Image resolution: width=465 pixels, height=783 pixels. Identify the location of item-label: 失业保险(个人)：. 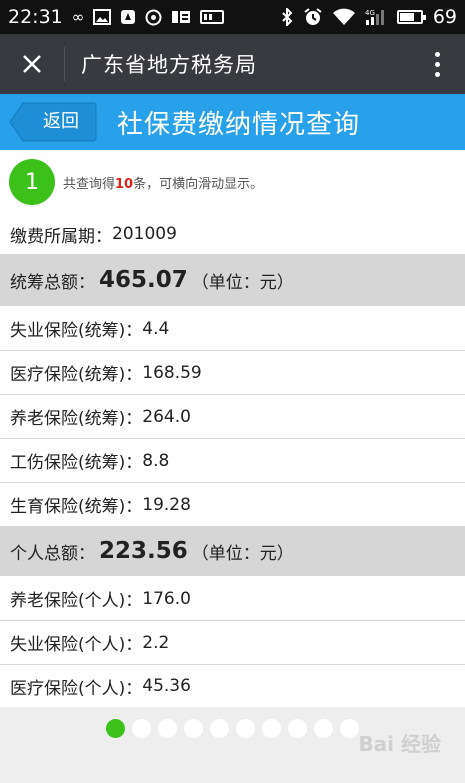
(76, 645).